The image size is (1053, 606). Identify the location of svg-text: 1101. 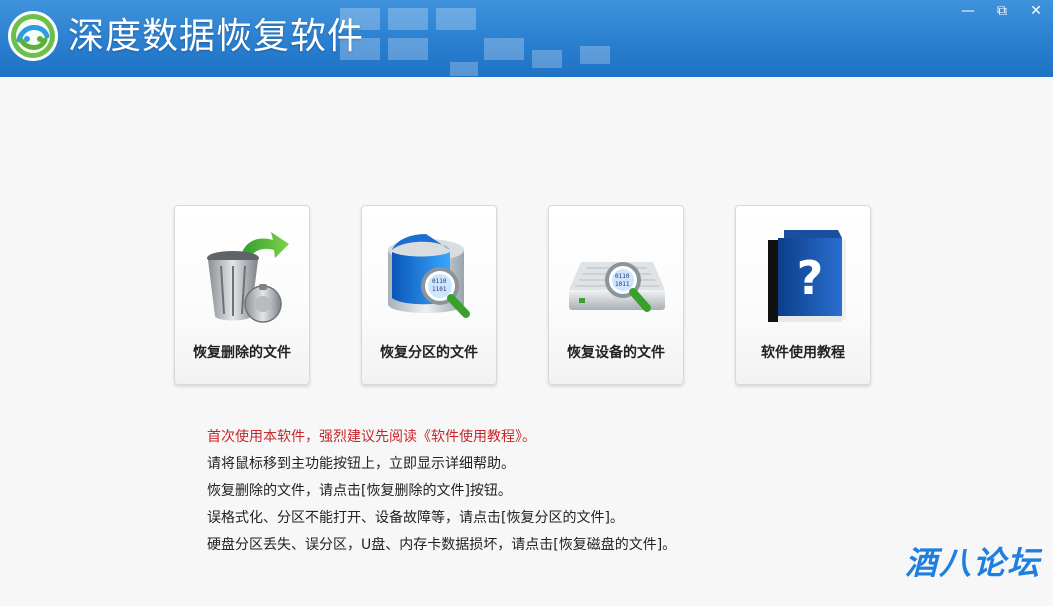
(439, 289).